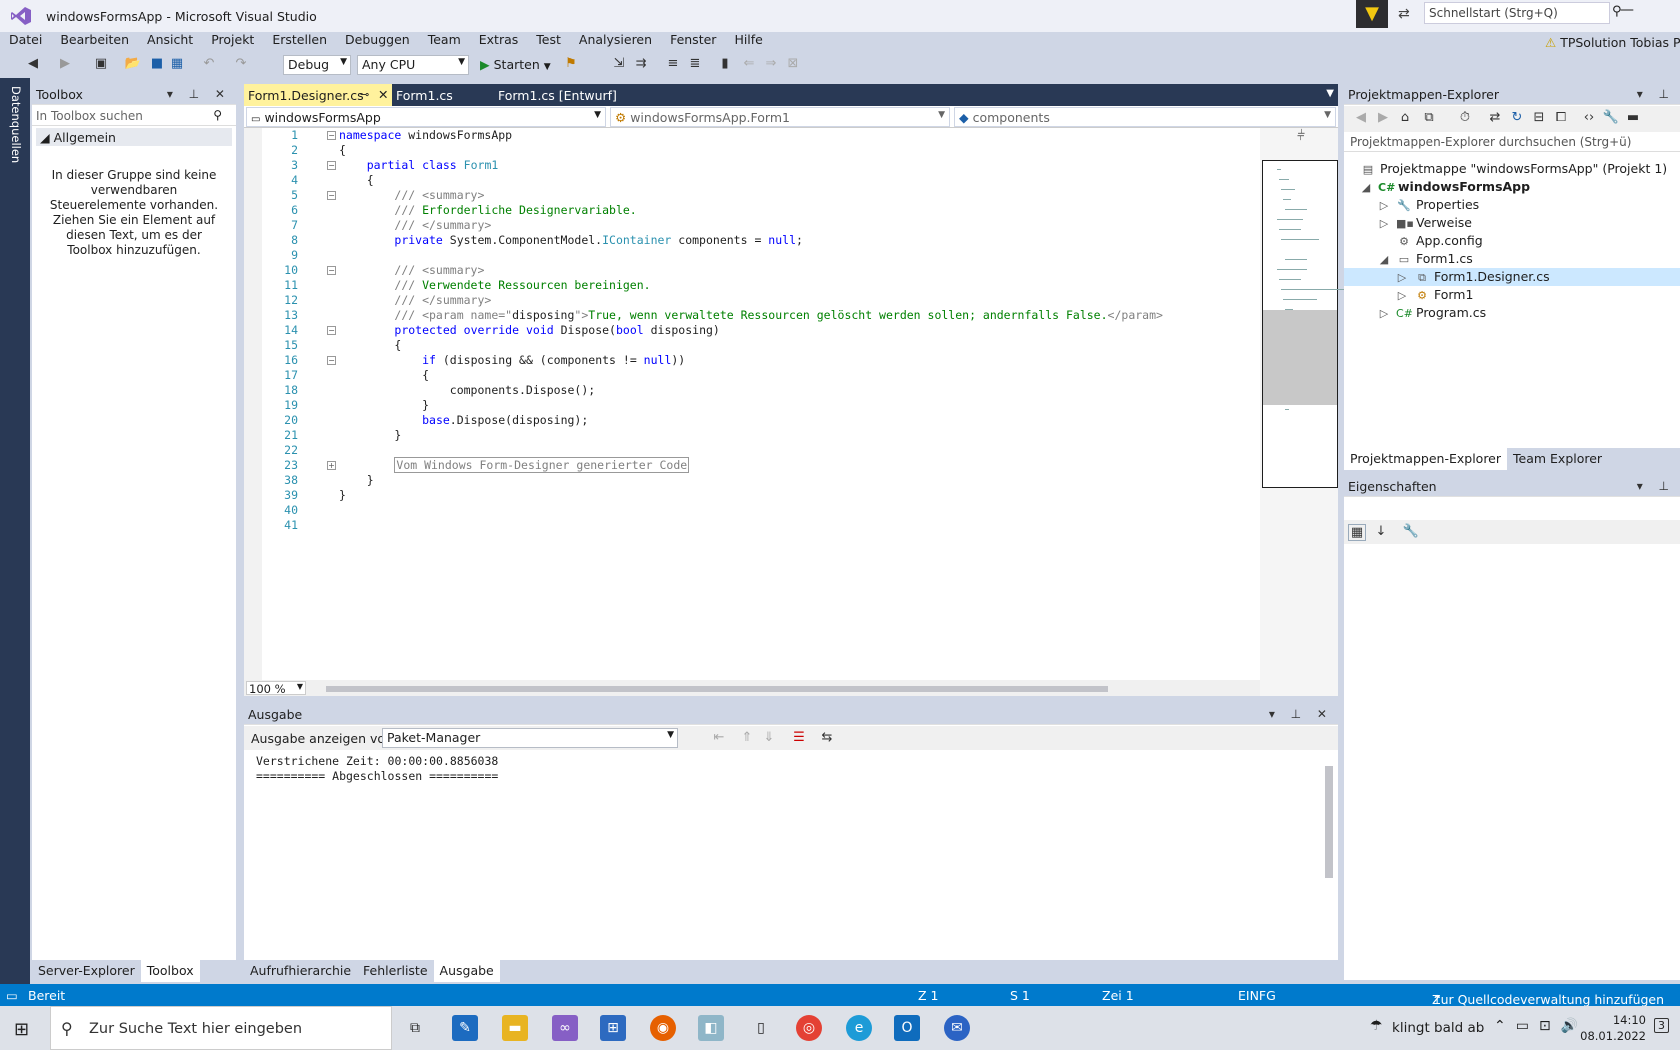 This screenshot has height=1050, width=1680. What do you see at coordinates (771, 63) in the screenshot?
I see `next-bookmark-icon: ⇒` at bounding box center [771, 63].